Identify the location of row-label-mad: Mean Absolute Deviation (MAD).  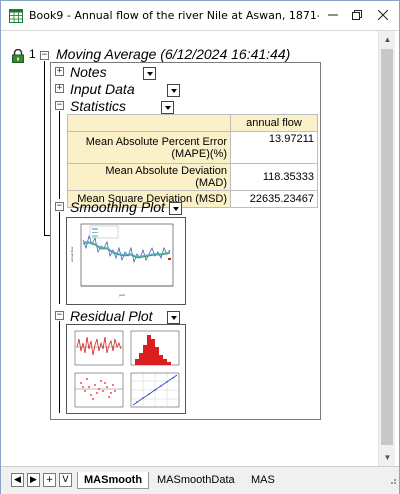
(149, 177).